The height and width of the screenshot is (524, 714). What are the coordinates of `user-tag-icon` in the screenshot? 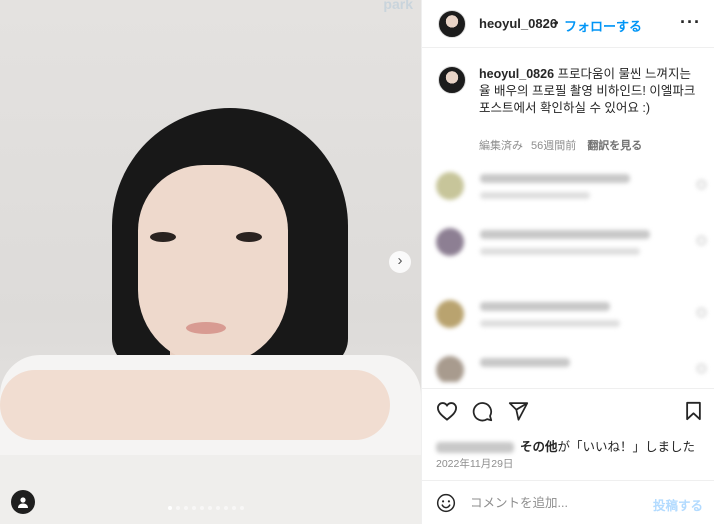 It's located at (23, 502).